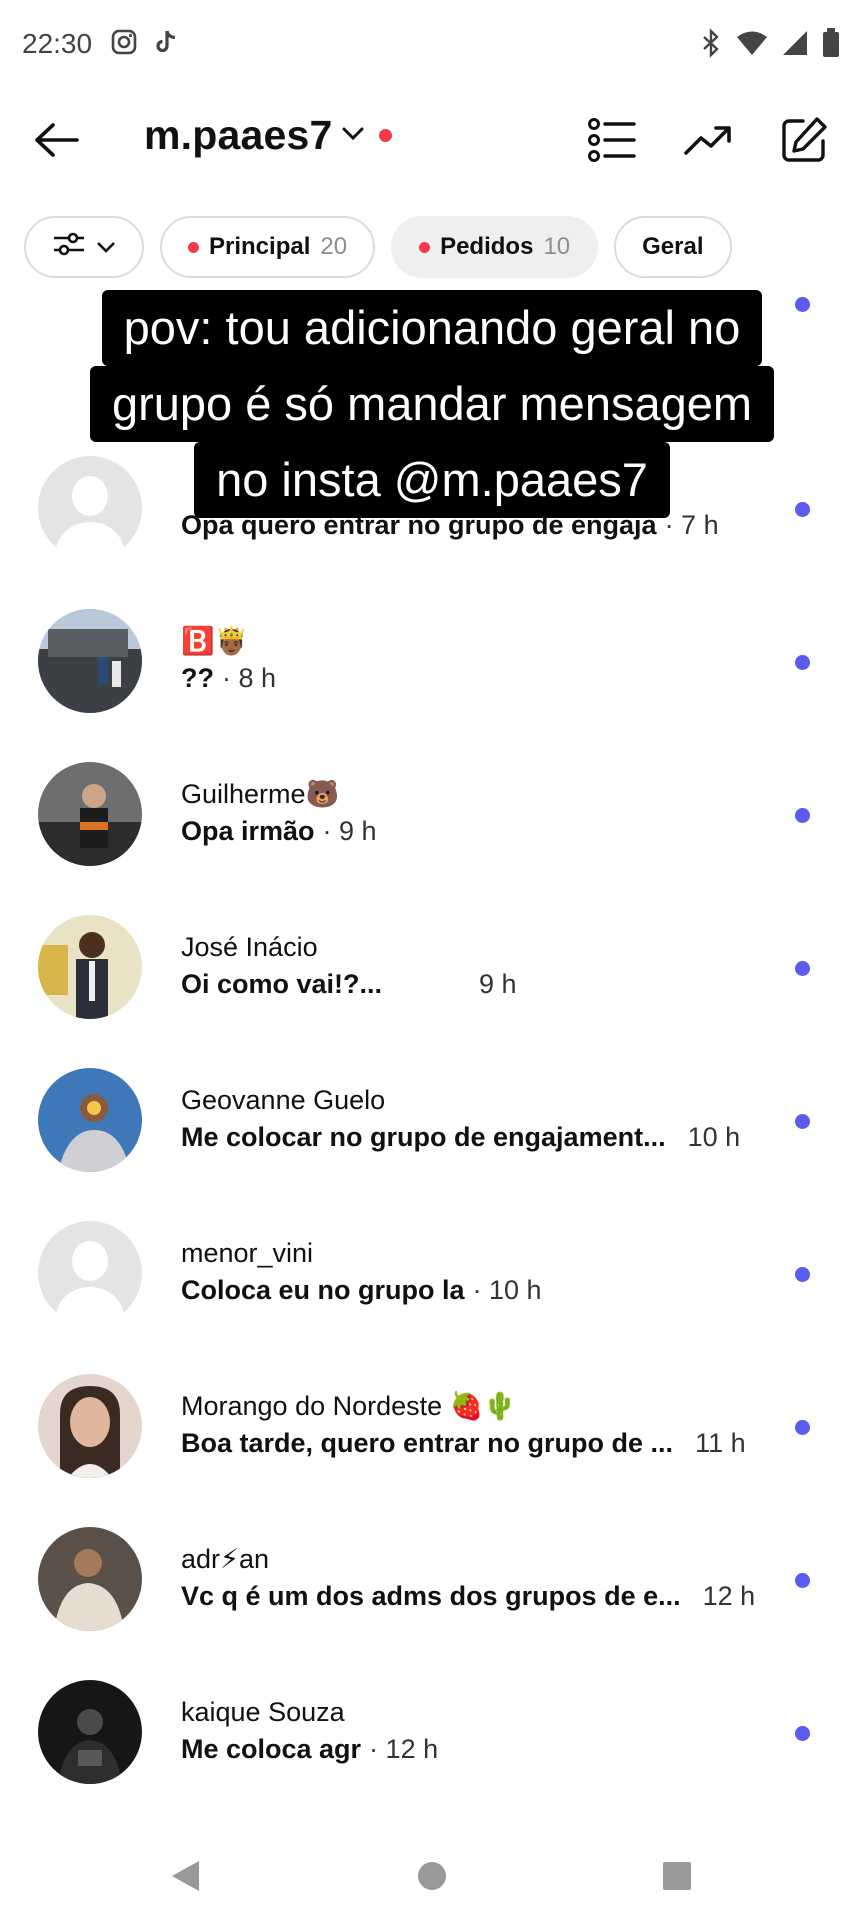 The height and width of the screenshot is (1920, 864). Describe the element at coordinates (197, 678) in the screenshot. I see `thread-message: ??` at that location.